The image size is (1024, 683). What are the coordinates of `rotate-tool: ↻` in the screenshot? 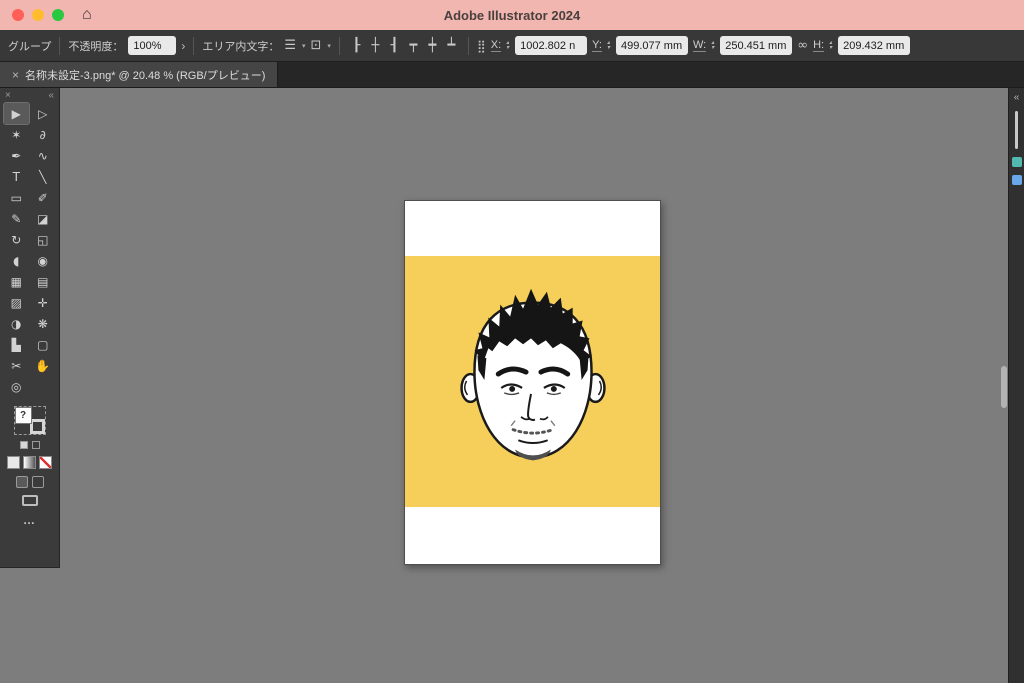 It's located at (16, 239).